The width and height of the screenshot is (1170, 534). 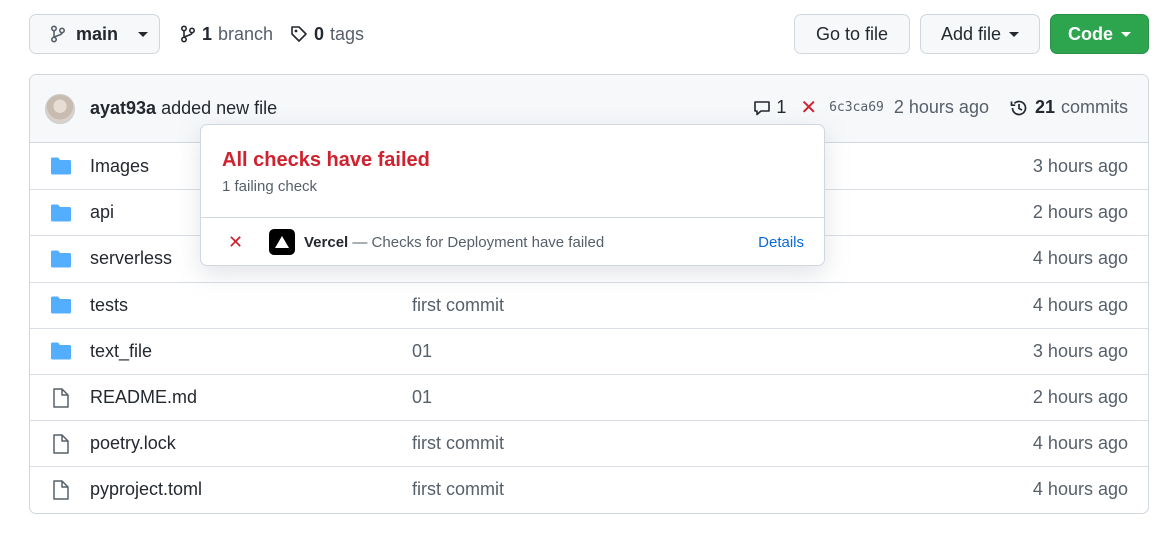 What do you see at coordinates (852, 34) in the screenshot?
I see `go-to-file-button: Go to file` at bounding box center [852, 34].